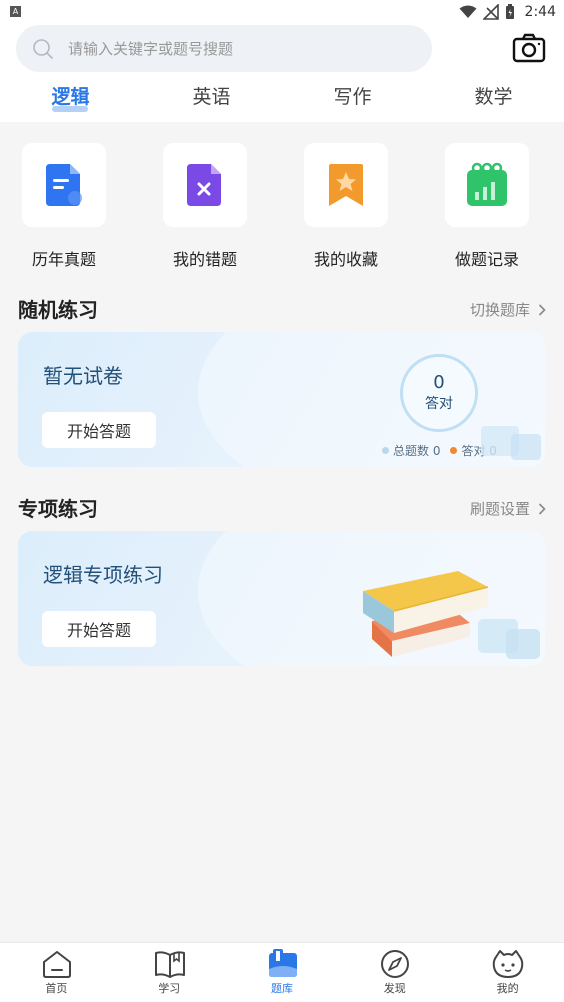 The image size is (564, 1002). Describe the element at coordinates (58, 509) in the screenshot. I see `section-title: 专项练习` at that location.